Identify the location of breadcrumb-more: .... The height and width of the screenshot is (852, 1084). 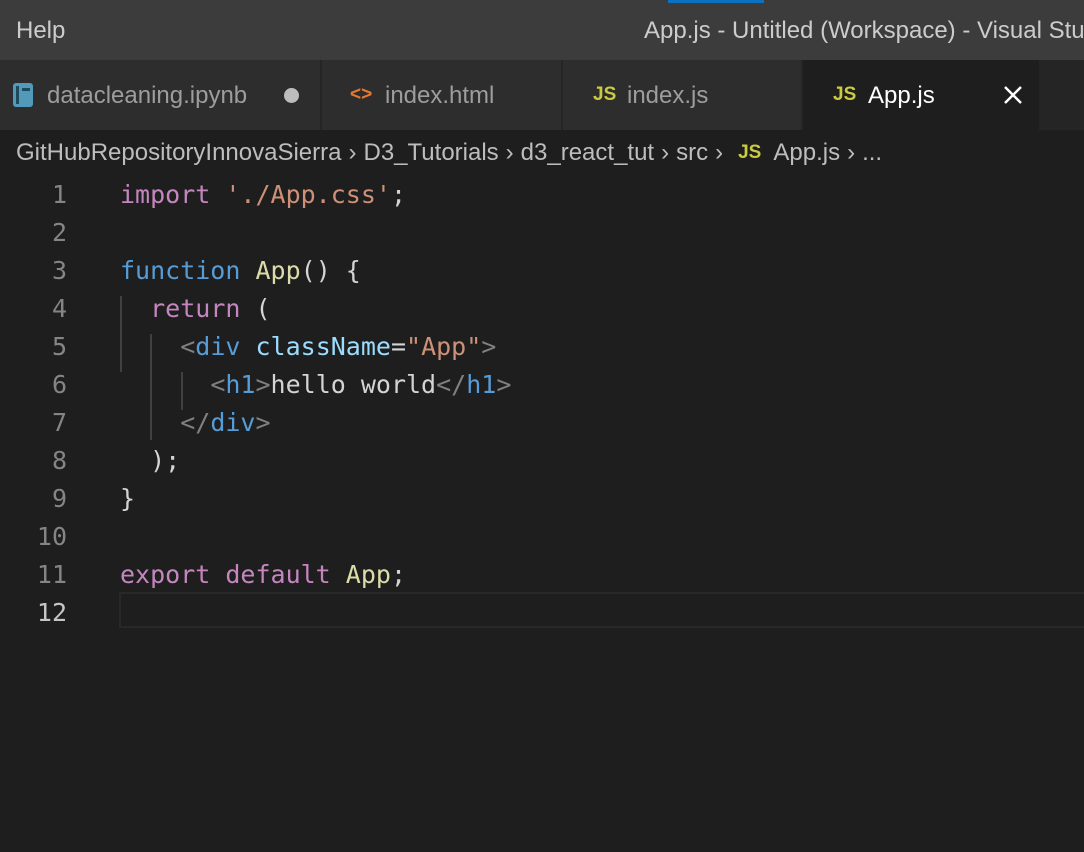
(872, 153).